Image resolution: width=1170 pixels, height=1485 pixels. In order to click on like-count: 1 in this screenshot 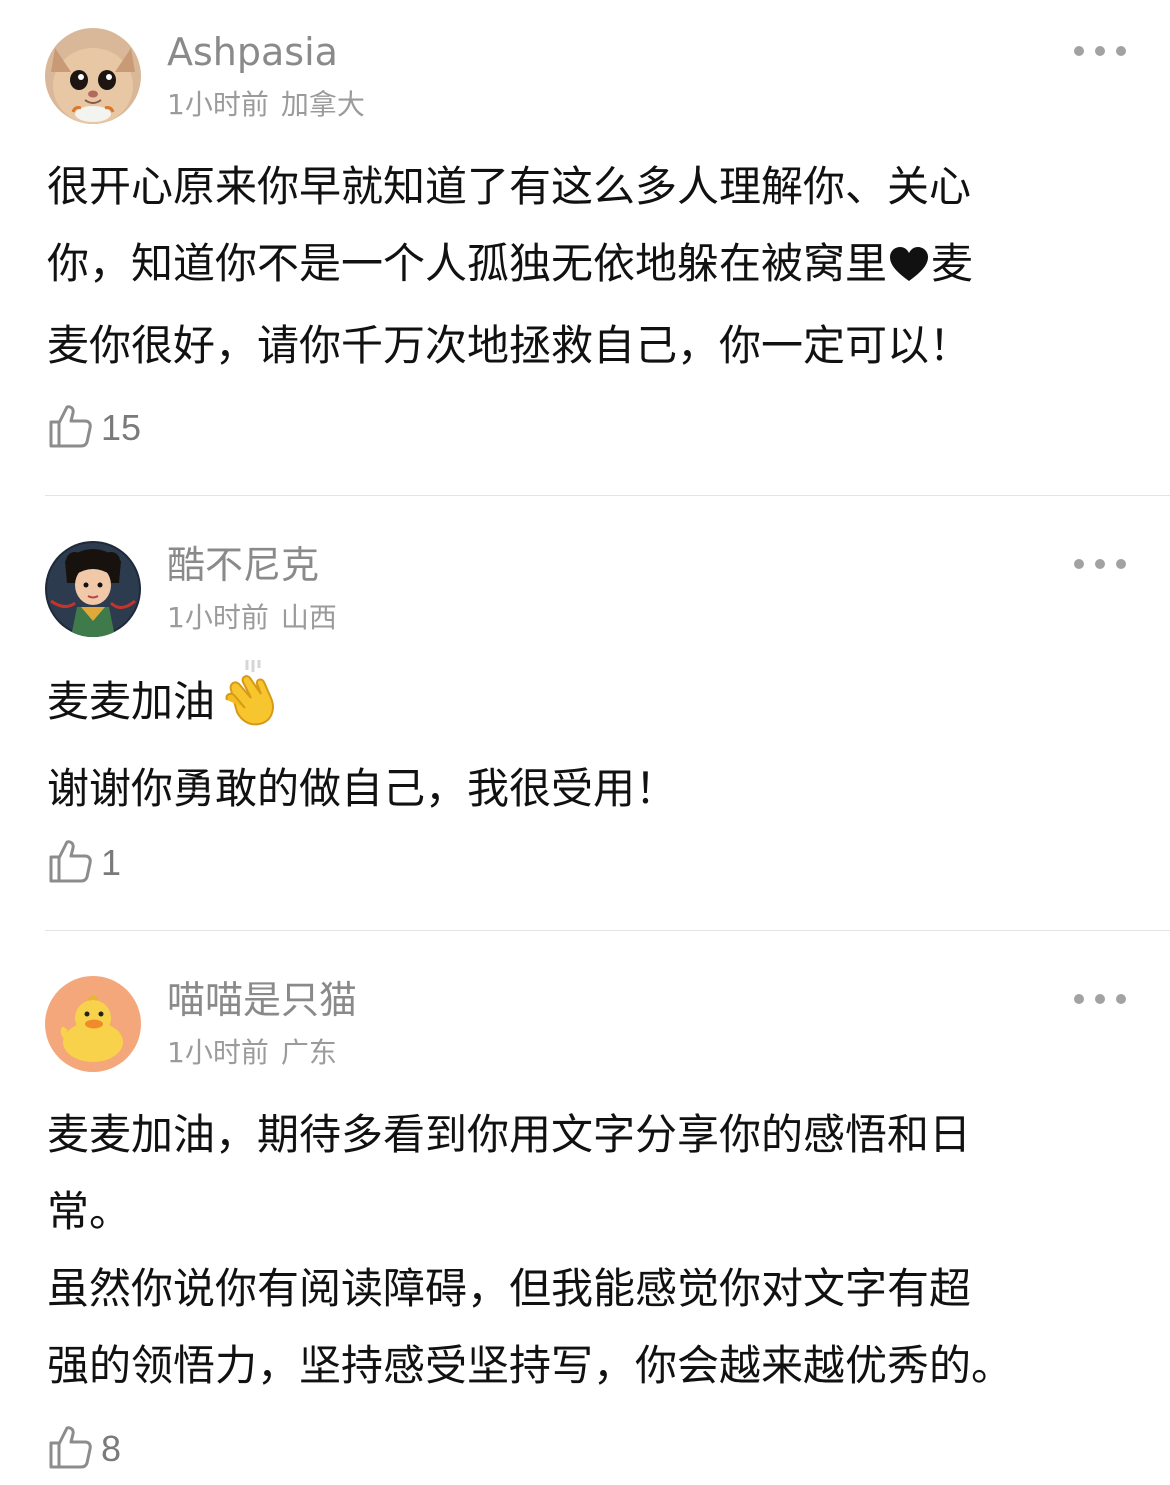, I will do `click(111, 862)`.